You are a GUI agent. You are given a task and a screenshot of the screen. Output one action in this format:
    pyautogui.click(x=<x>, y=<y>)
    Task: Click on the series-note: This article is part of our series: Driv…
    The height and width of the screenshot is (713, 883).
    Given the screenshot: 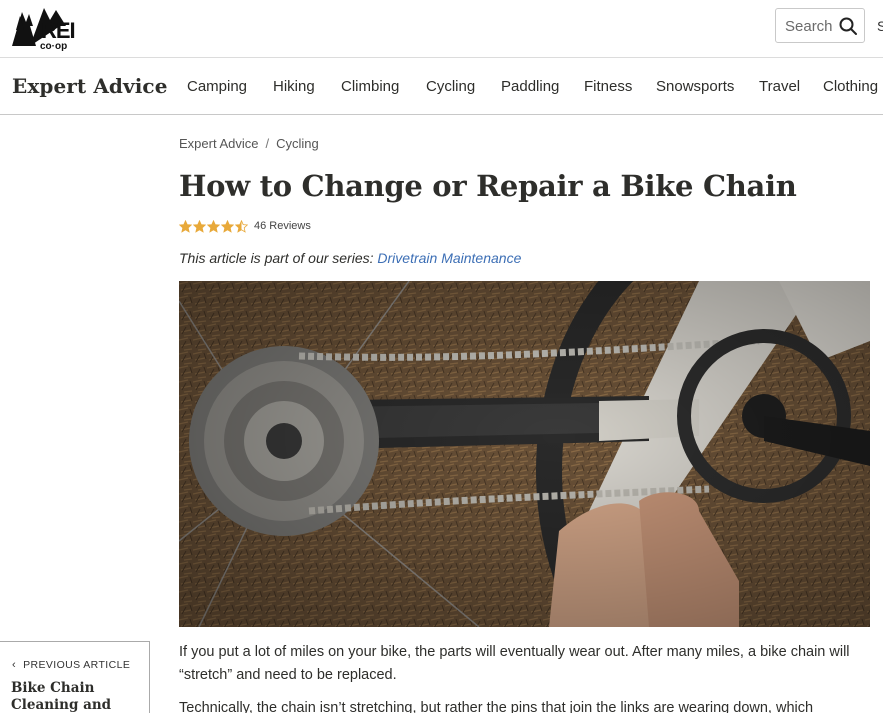 What is the action you would take?
    pyautogui.click(x=350, y=258)
    